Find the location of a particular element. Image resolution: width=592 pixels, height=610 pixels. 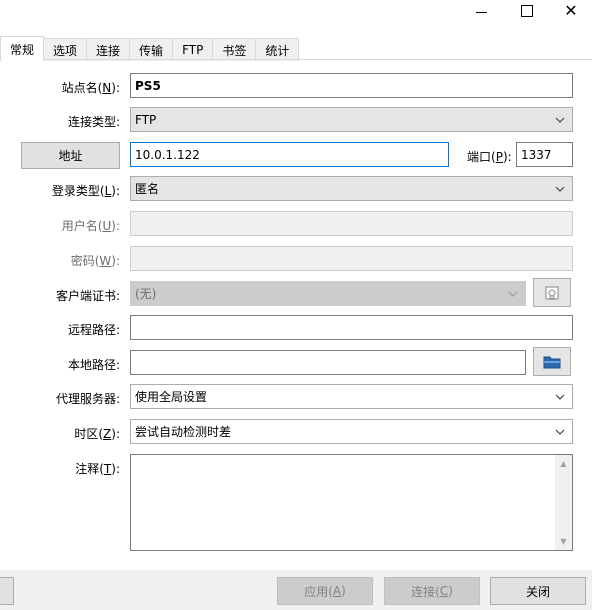

local-path-input is located at coordinates (328, 362).